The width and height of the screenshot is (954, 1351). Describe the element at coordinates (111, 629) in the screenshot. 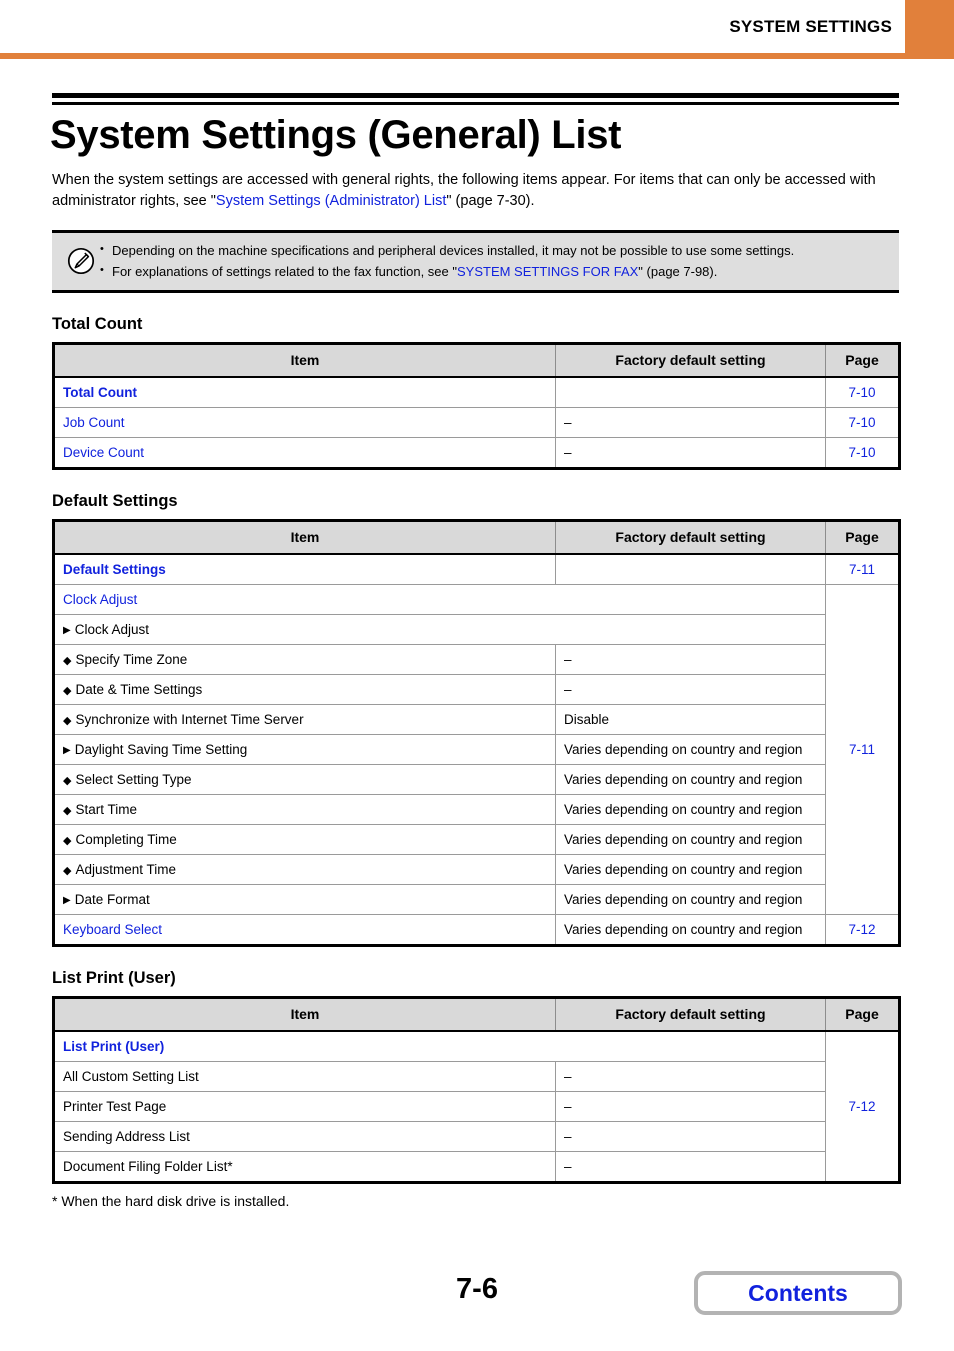

I see `row-item-text: Clock Adjust` at that location.